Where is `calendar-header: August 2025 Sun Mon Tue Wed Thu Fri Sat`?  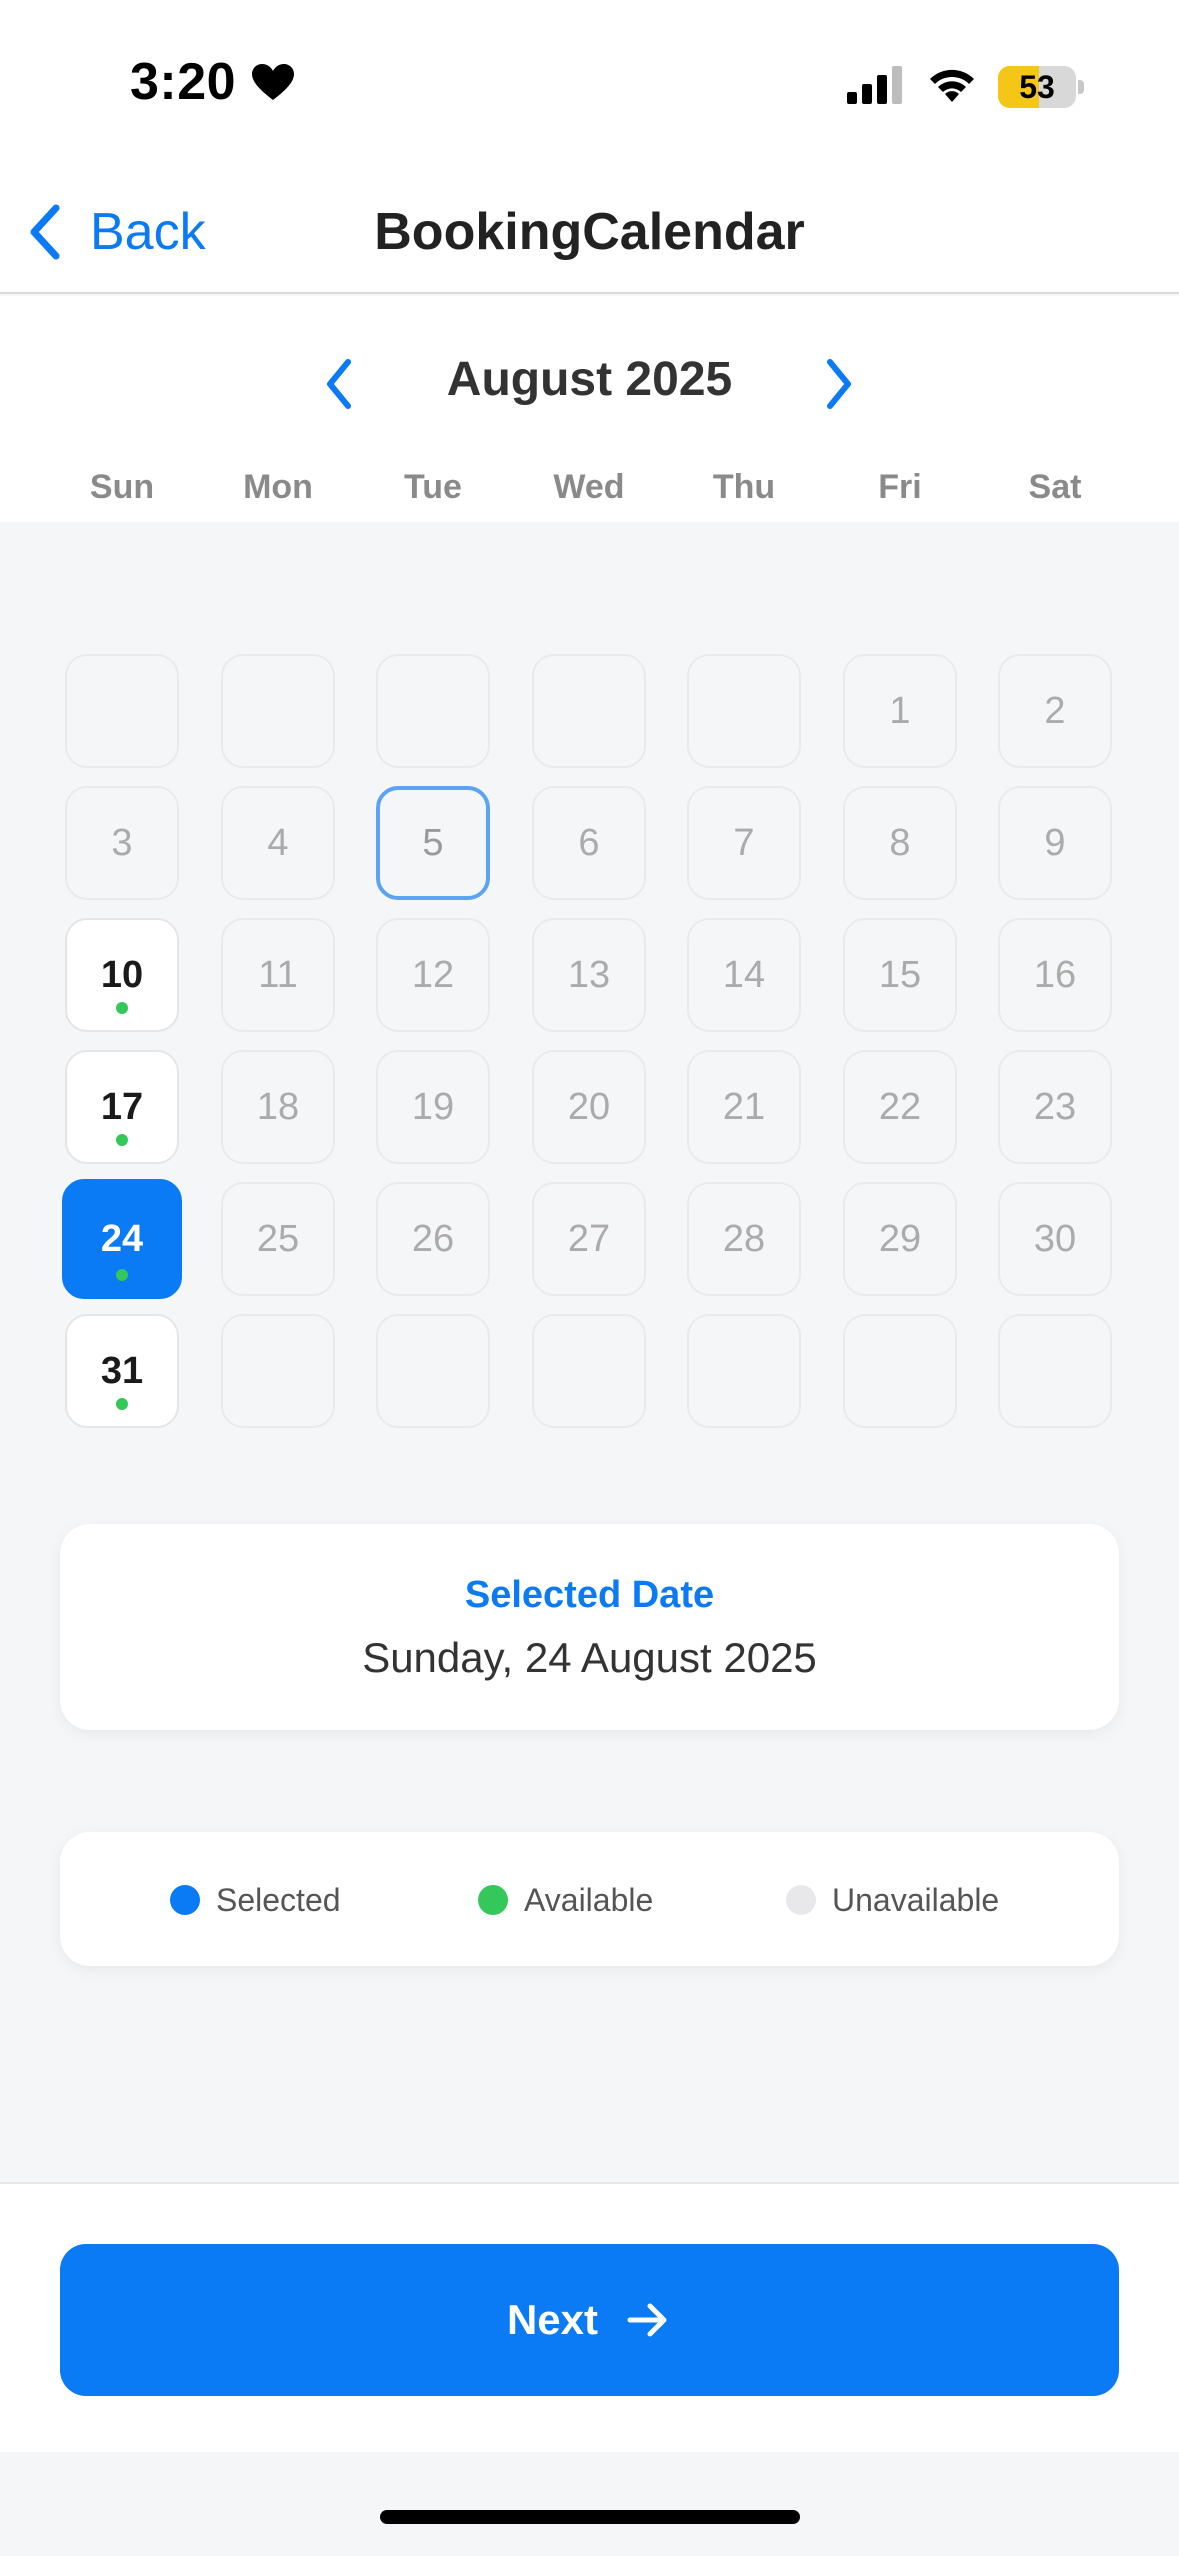
calendar-header: August 2025 Sun Mon Tue Wed Thu Fri Sat is located at coordinates (589, 409).